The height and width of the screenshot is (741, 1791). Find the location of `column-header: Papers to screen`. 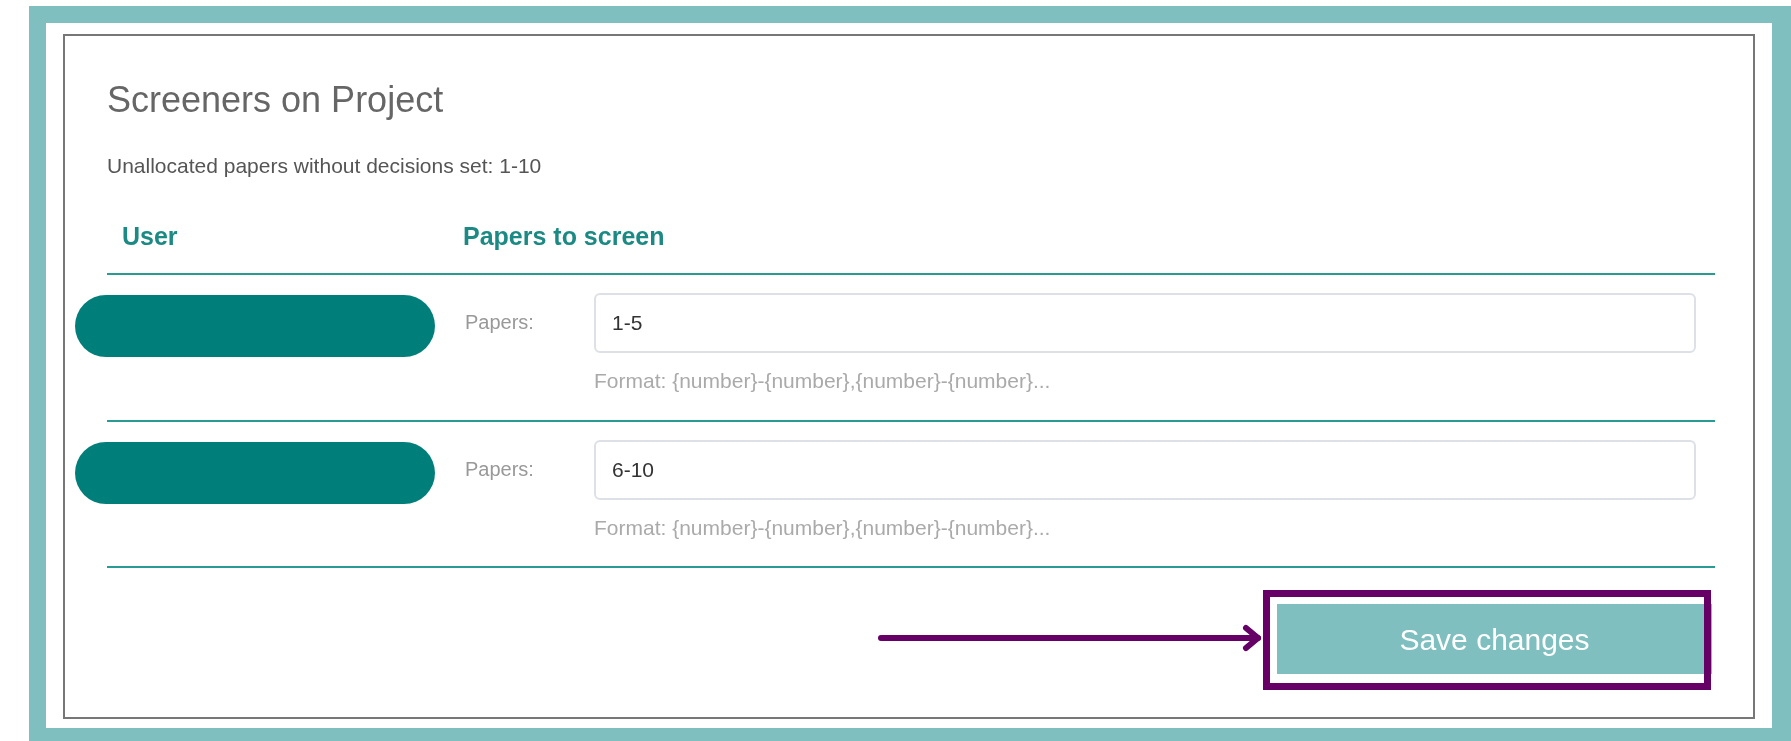

column-header: Papers to screen is located at coordinates (564, 236).